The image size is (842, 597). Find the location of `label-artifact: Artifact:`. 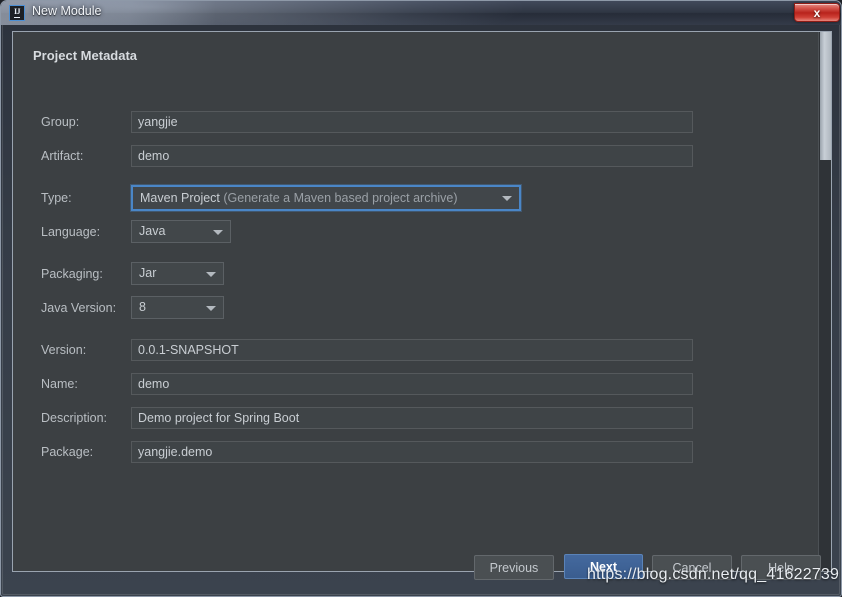

label-artifact: Artifact: is located at coordinates (62, 156).